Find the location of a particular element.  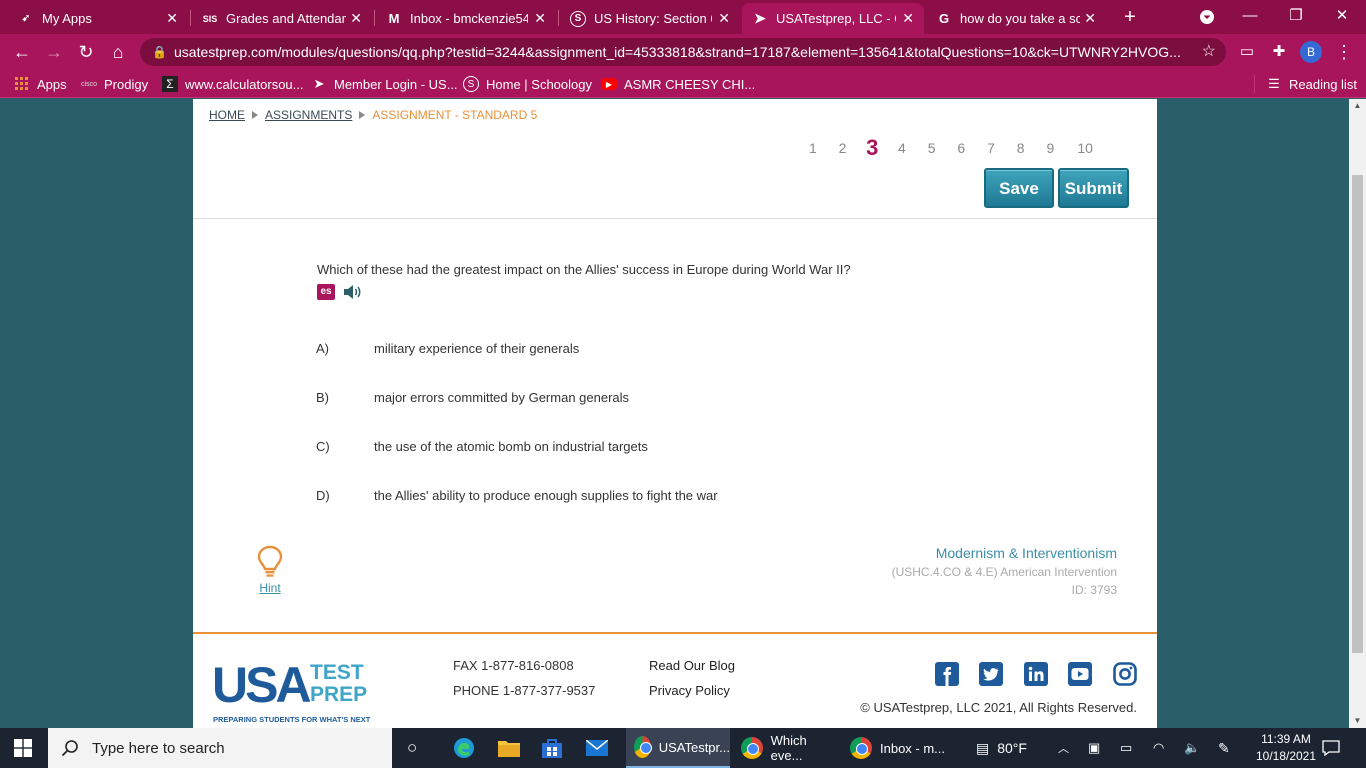

restore-button: ❐ is located at coordinates (1296, 17).